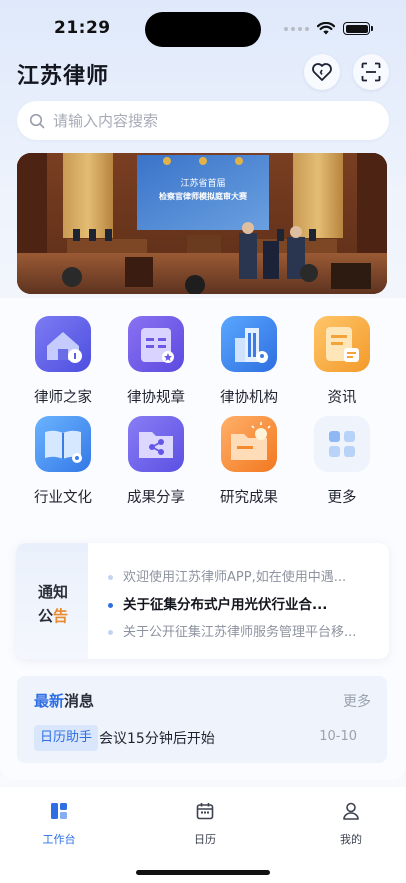 Image resolution: width=406 pixels, height=883 pixels. Describe the element at coordinates (342, 498) in the screenshot. I see `grid-label: 更多` at that location.